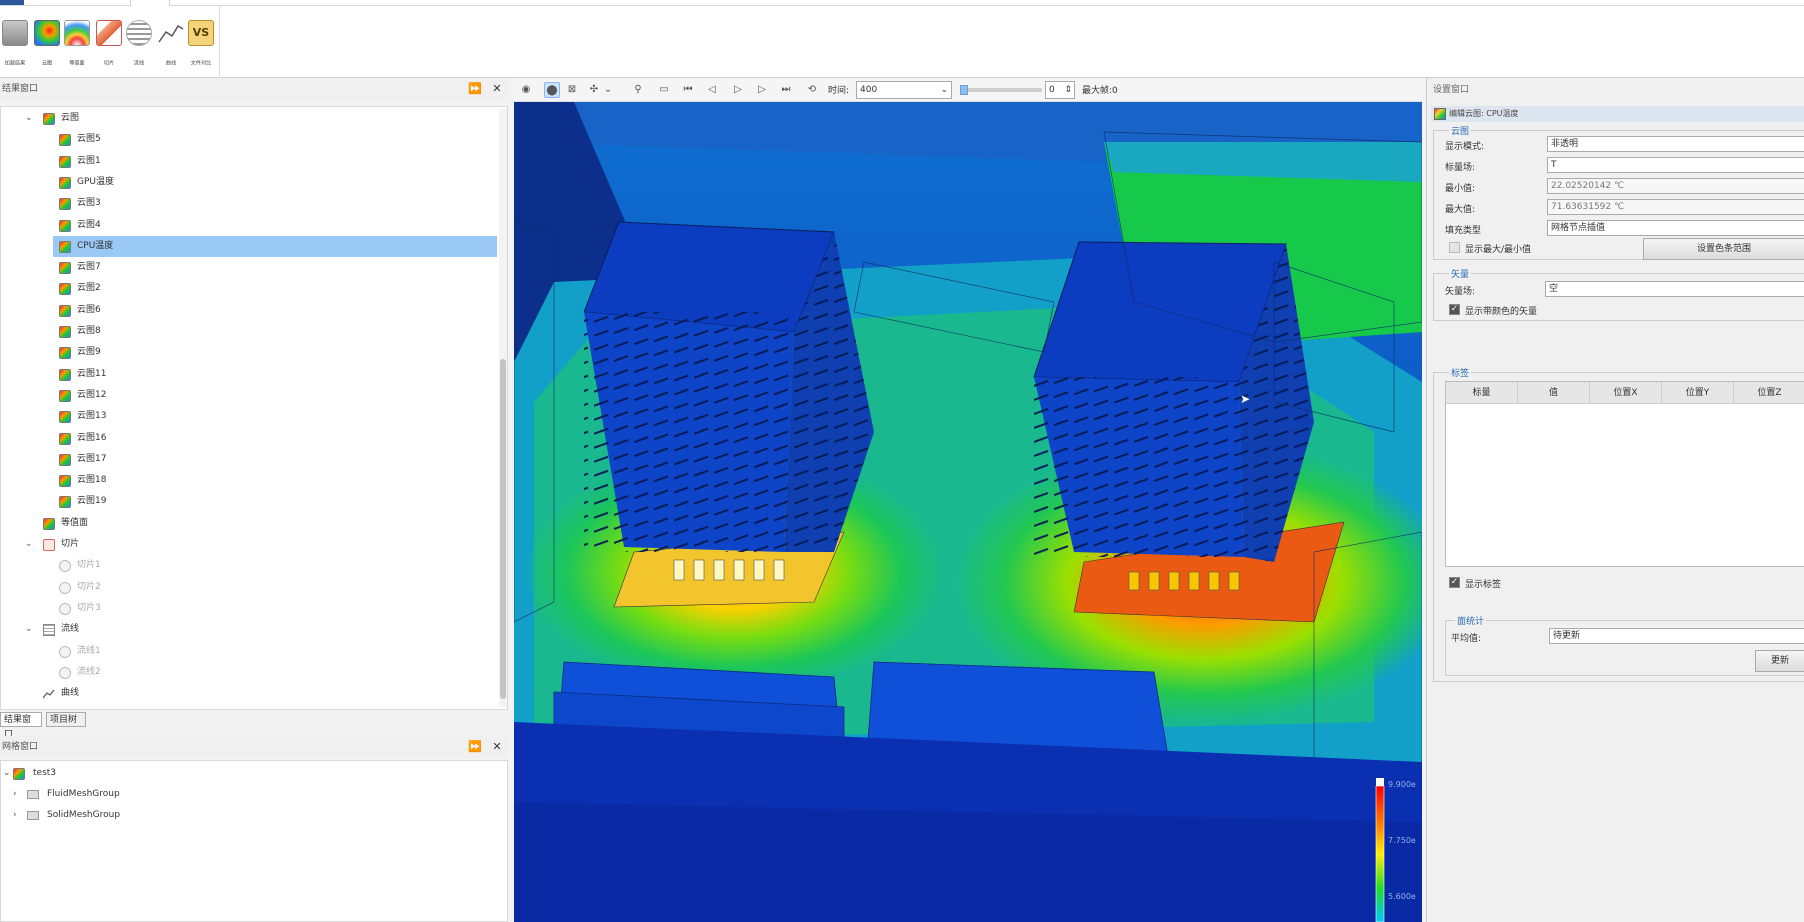 The width and height of the screenshot is (1804, 922). I want to click on frame-spinbox: 0 ⇕, so click(1060, 90).